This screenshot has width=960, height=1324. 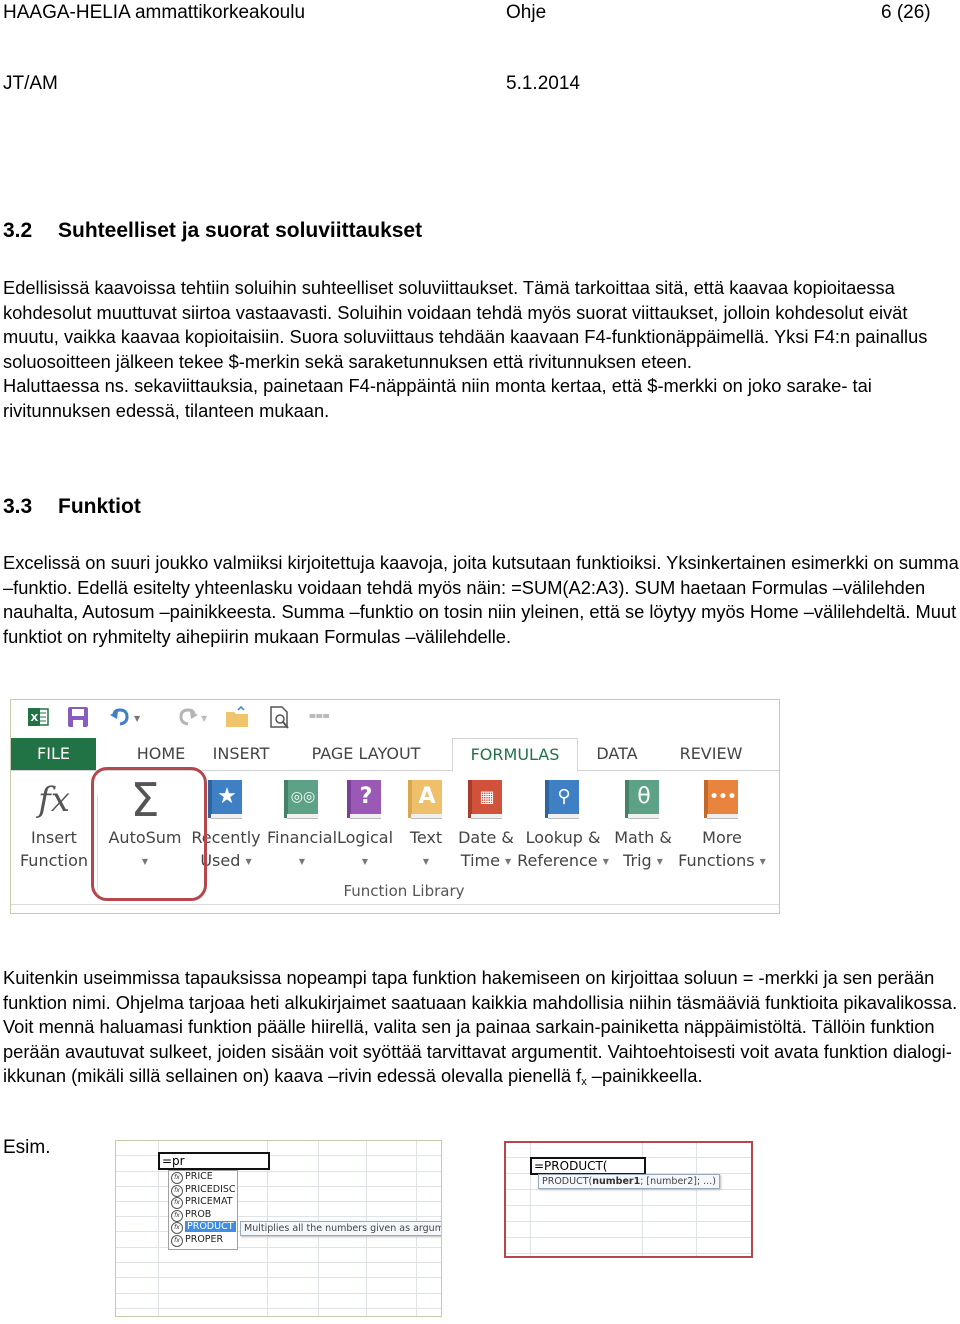 What do you see at coordinates (214, 1161) in the screenshot?
I see `cell-input: =pr` at bounding box center [214, 1161].